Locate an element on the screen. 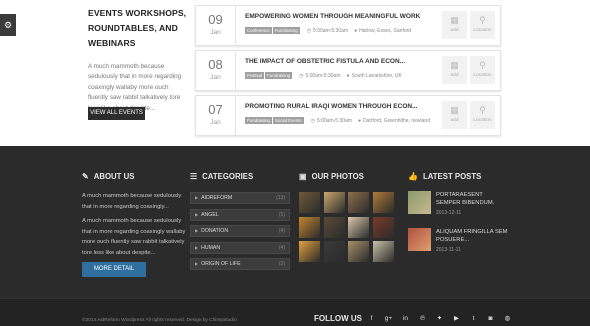  social-links: f g+ in ℗ ✦ ▶ t ◙ ◍ is located at coordinates (439, 319).